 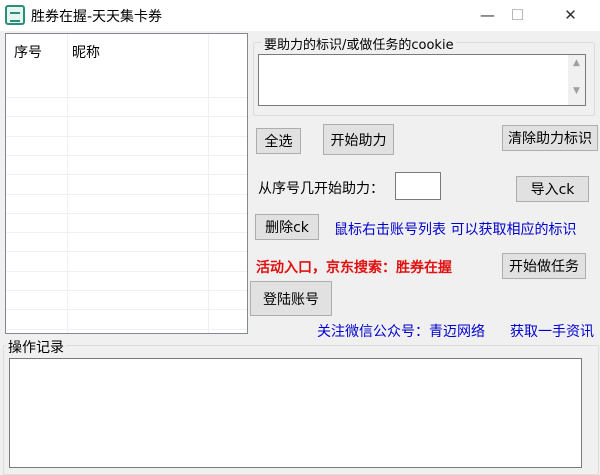 I want to click on app-icon, so click(x=15, y=15).